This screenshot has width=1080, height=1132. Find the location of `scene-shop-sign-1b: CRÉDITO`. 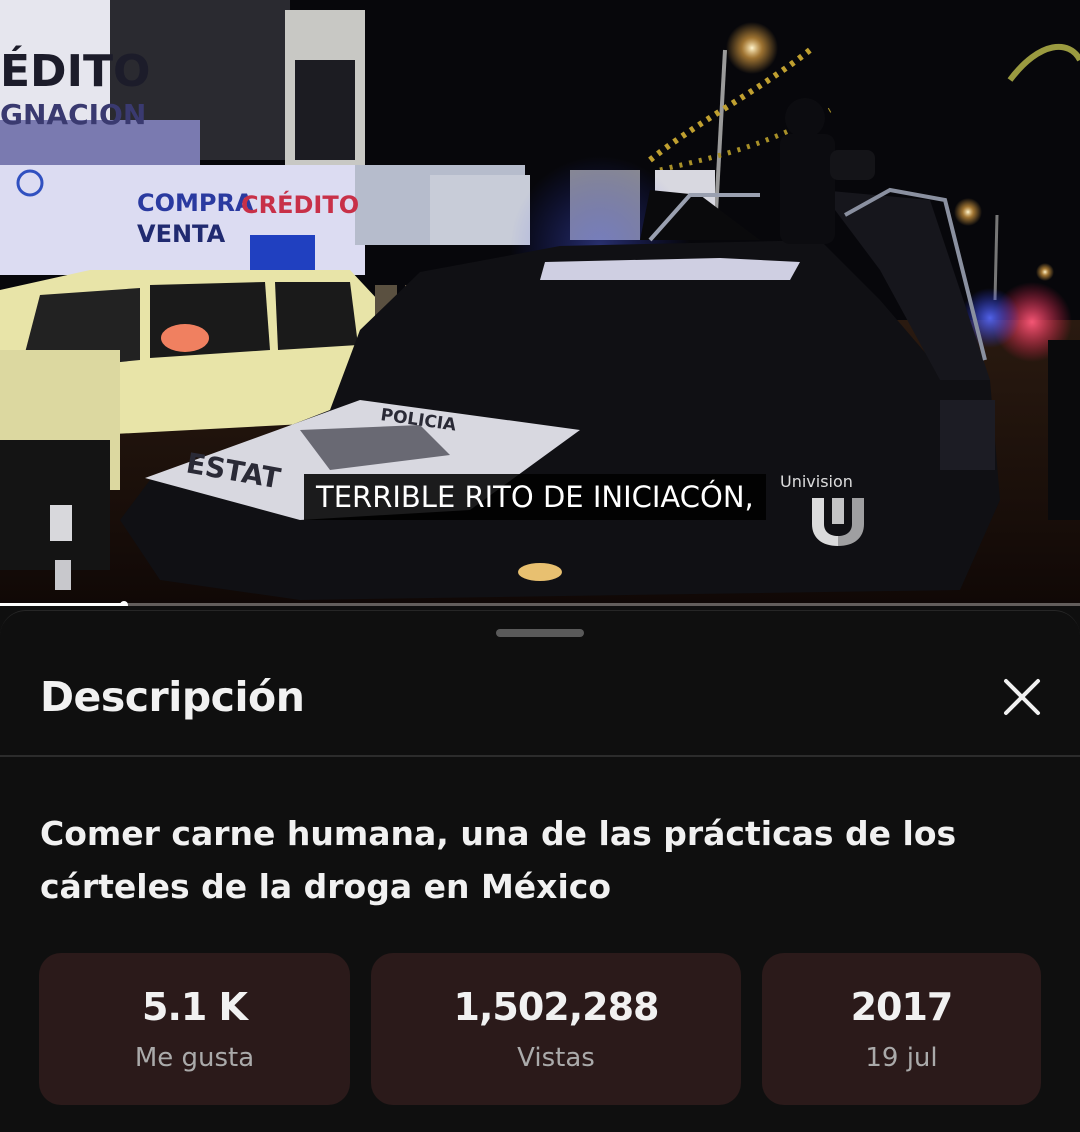

scene-shop-sign-1b: CRÉDITO is located at coordinates (300, 204).